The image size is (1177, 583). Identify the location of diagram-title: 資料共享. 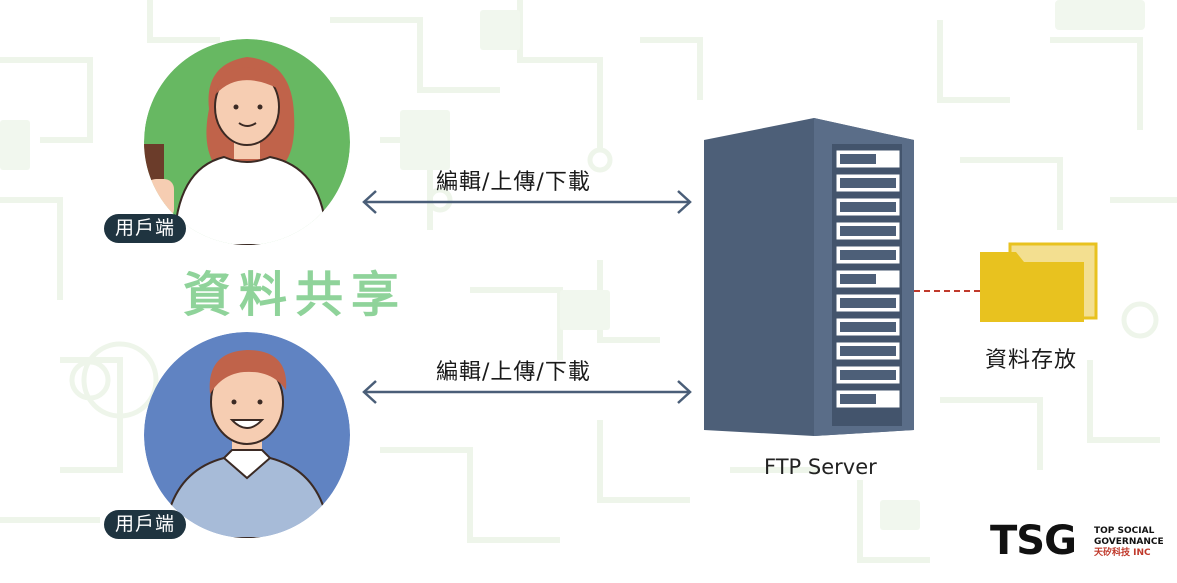
(295, 295).